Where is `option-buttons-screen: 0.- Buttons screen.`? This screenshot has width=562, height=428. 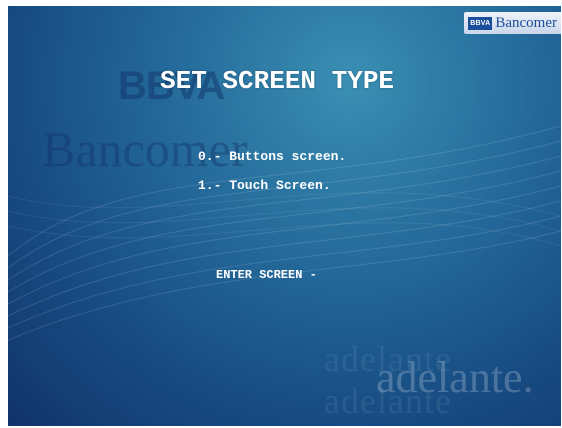 option-buttons-screen: 0.- Buttons screen. is located at coordinates (272, 156).